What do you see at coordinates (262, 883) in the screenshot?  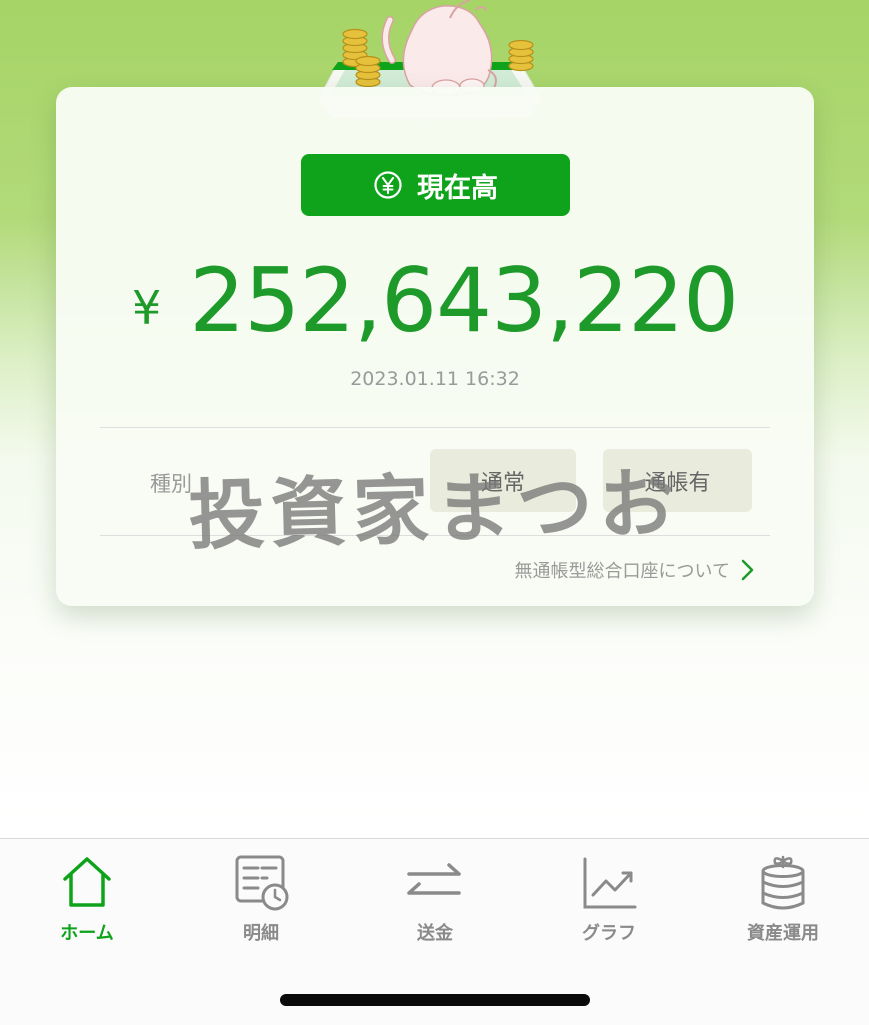 I see `statement-icon` at bounding box center [262, 883].